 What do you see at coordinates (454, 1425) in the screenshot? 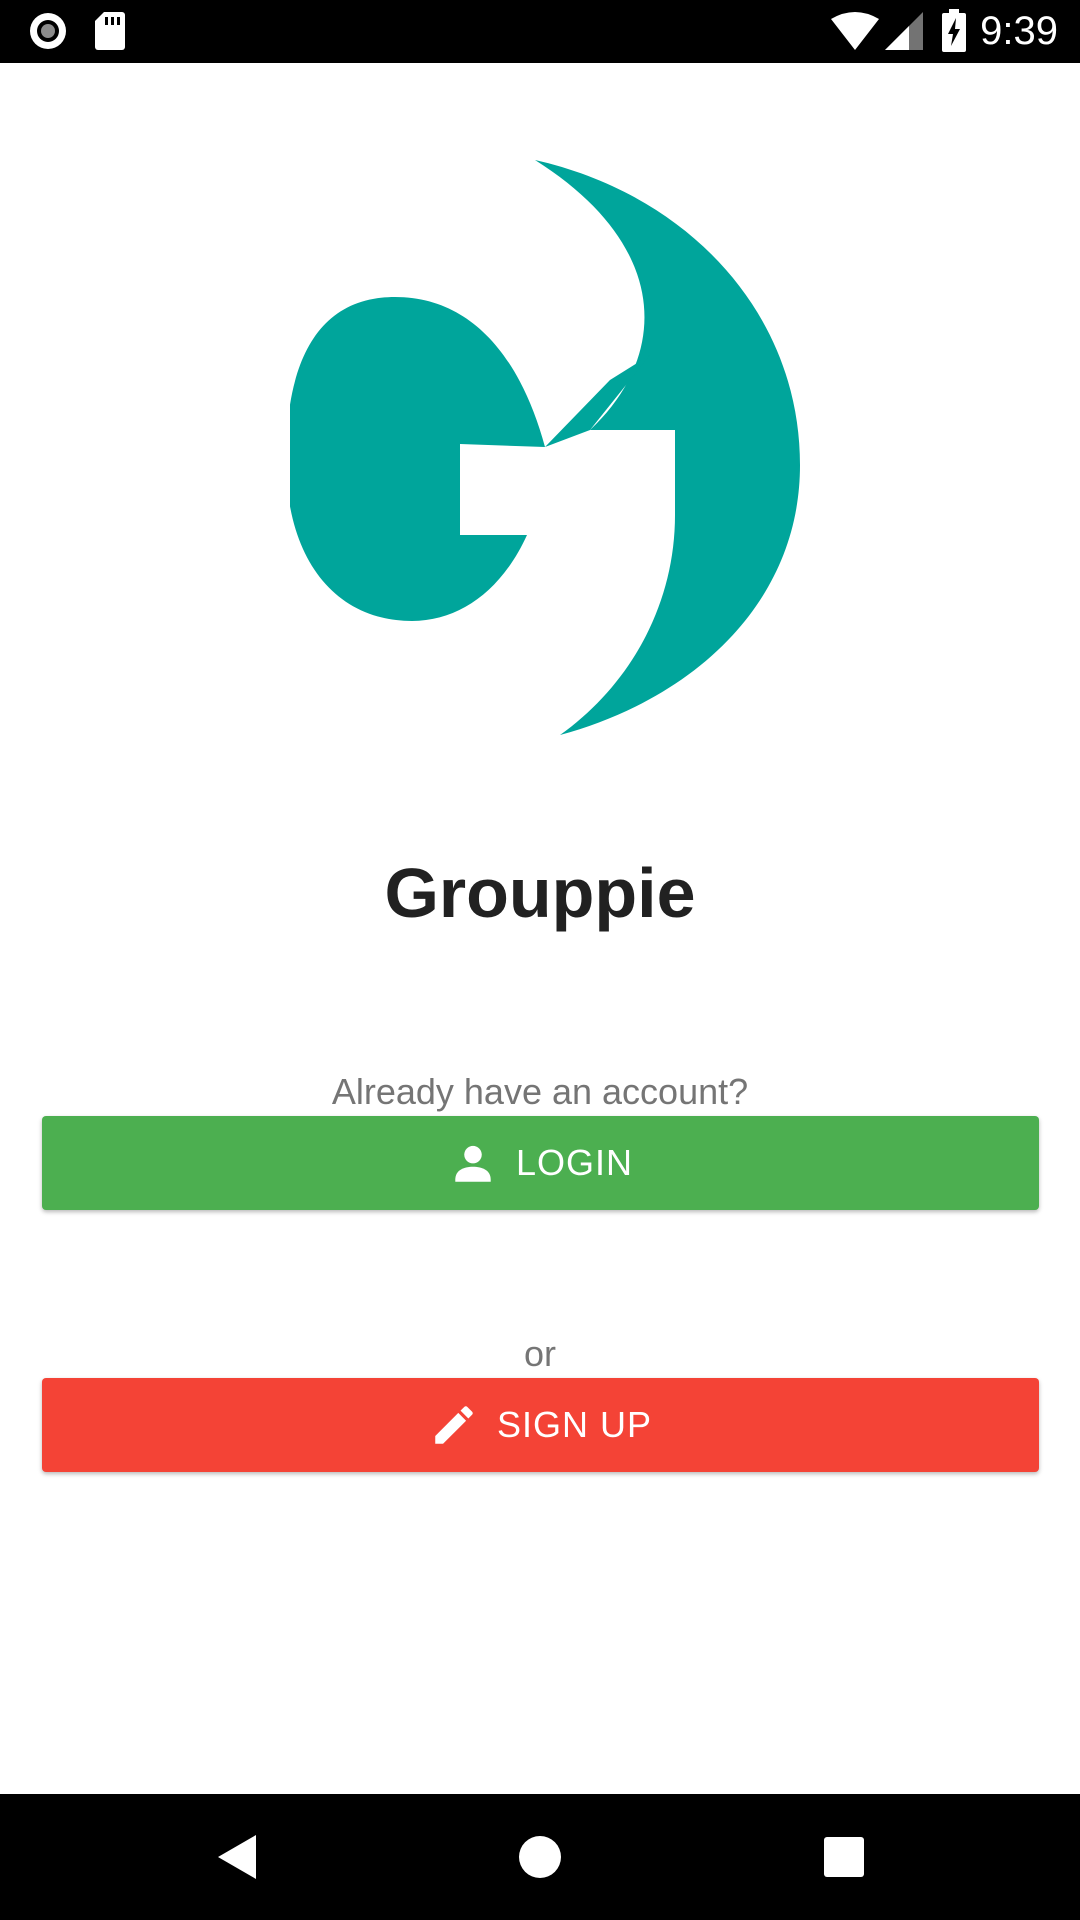
I see `pencil-icon` at bounding box center [454, 1425].